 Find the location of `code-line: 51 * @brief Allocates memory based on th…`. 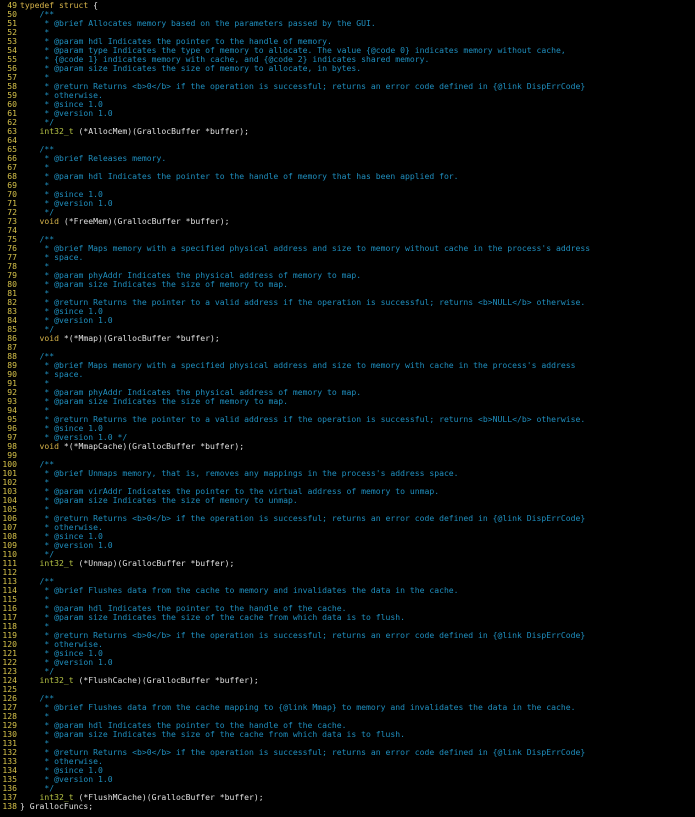

code-line: 51 * @brief Allocates memory based on th… is located at coordinates (347, 23).